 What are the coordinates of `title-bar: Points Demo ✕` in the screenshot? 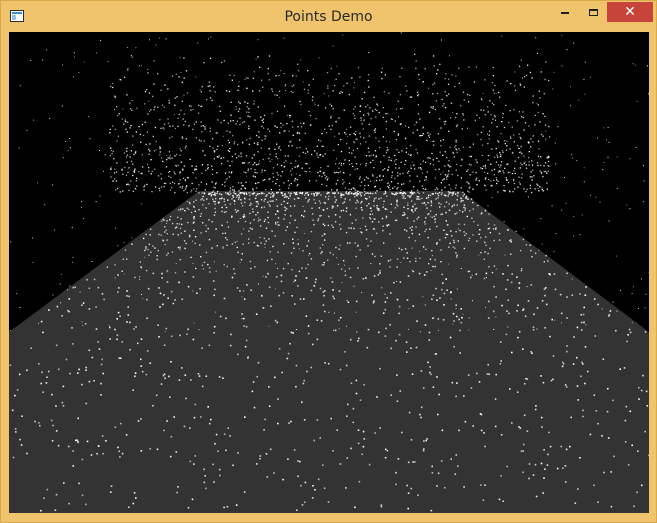 It's located at (328, 16).